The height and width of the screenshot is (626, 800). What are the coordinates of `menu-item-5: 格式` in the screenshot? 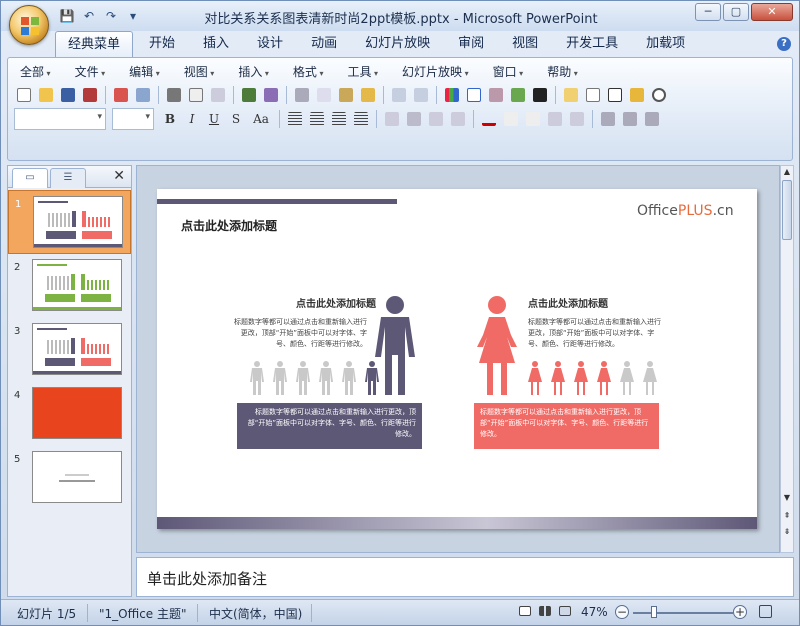 It's located at (308, 73).